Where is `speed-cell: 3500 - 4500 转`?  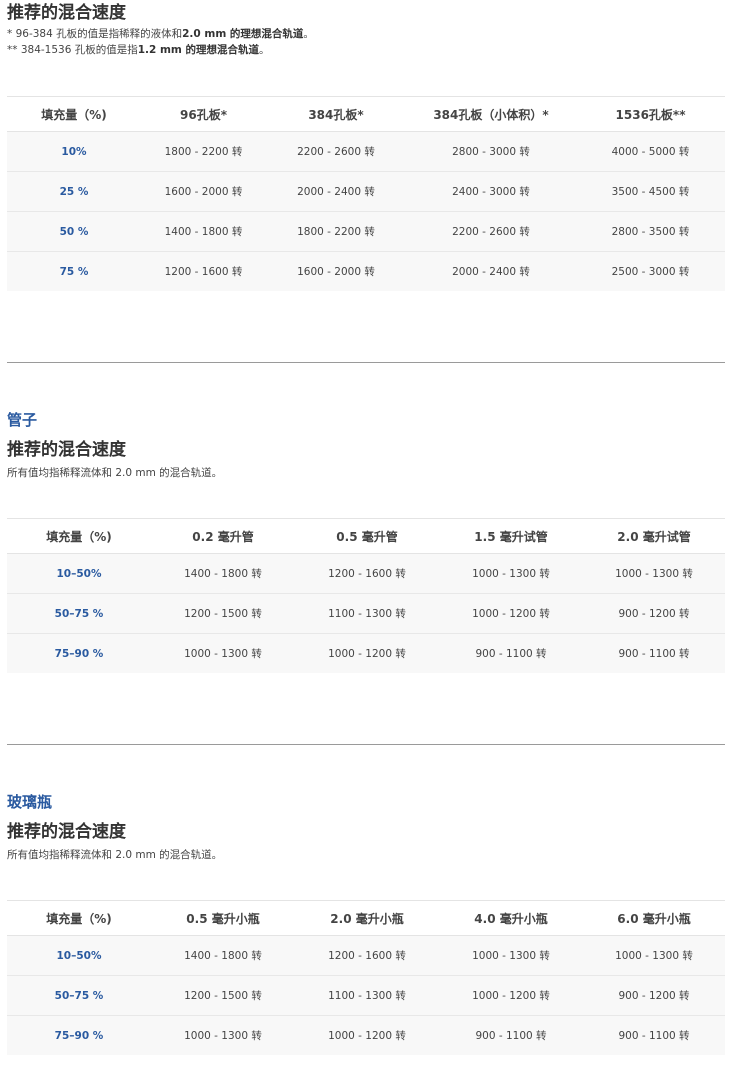 speed-cell: 3500 - 4500 转 is located at coordinates (650, 191).